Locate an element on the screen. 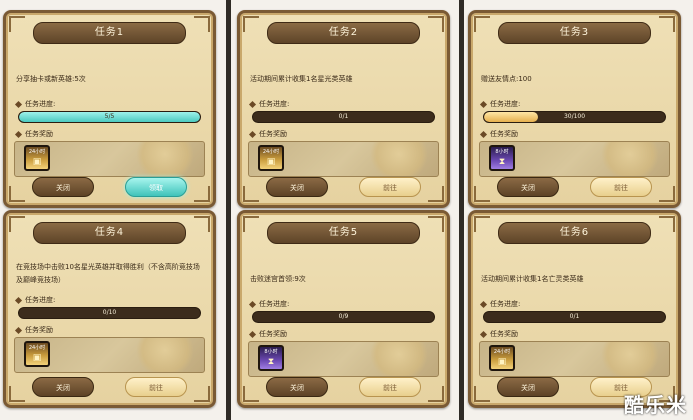 This screenshot has width=693, height=420. progress-text: 30/100 is located at coordinates (574, 116).